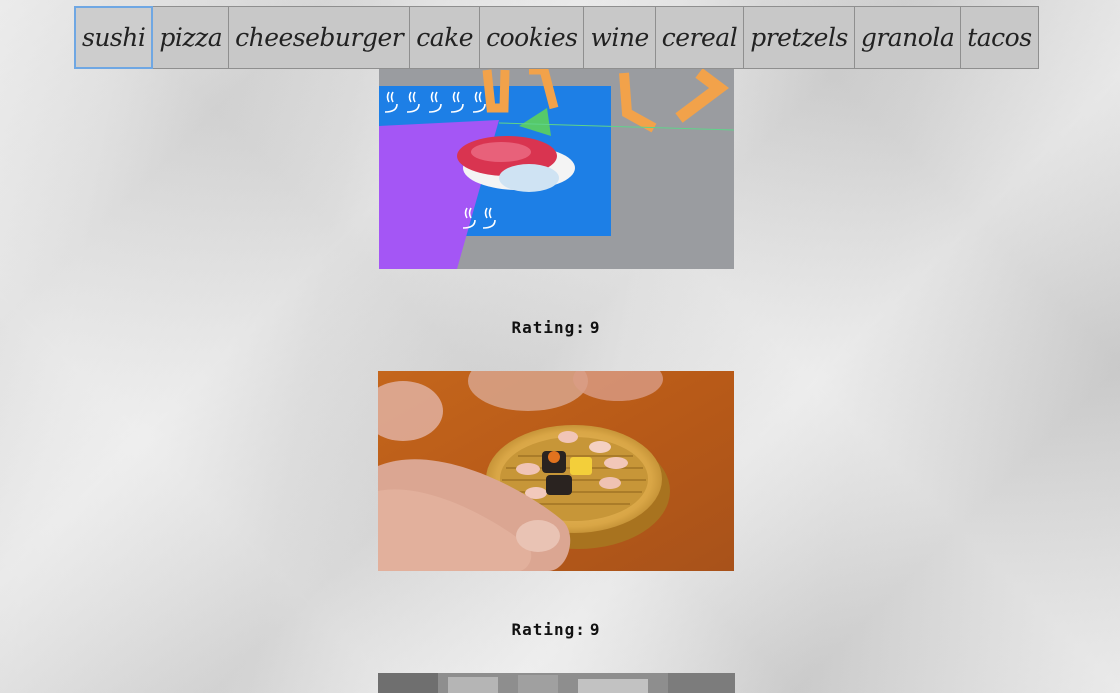 This screenshot has height=693, width=1120. I want to click on next-sushi-image, so click(556, 683).